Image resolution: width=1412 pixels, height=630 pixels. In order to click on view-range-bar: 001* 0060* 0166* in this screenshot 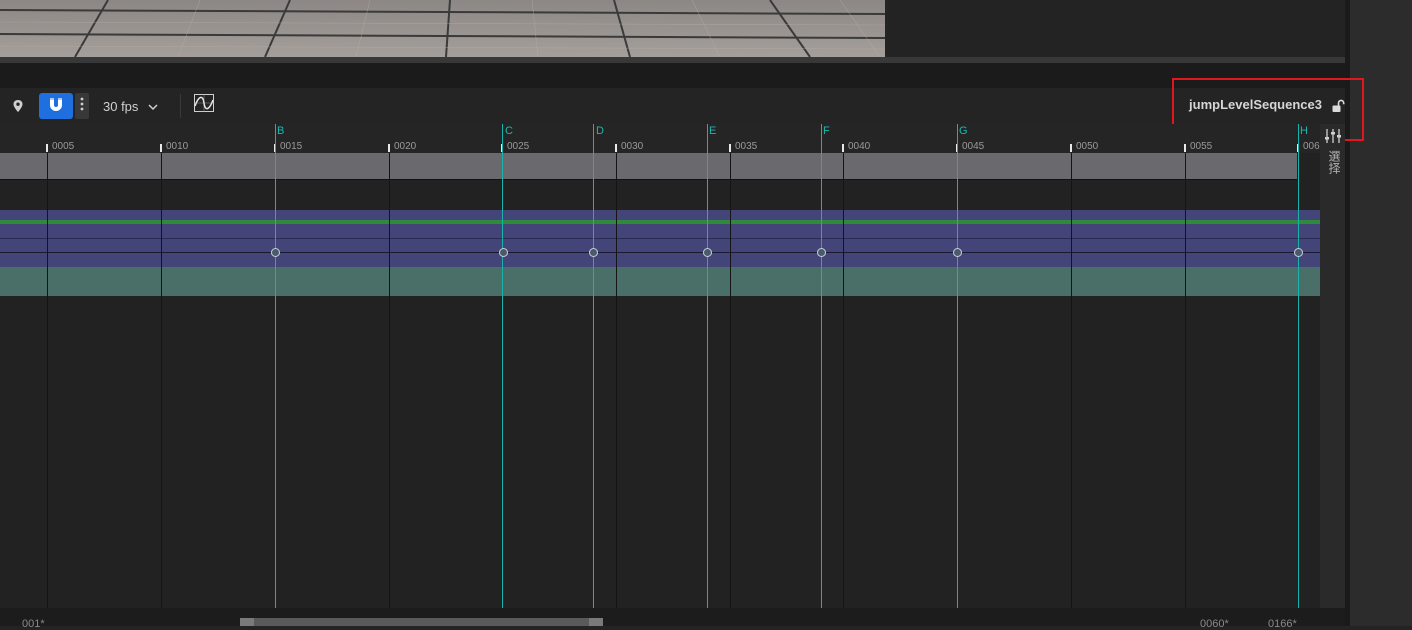, I will do `click(672, 619)`.